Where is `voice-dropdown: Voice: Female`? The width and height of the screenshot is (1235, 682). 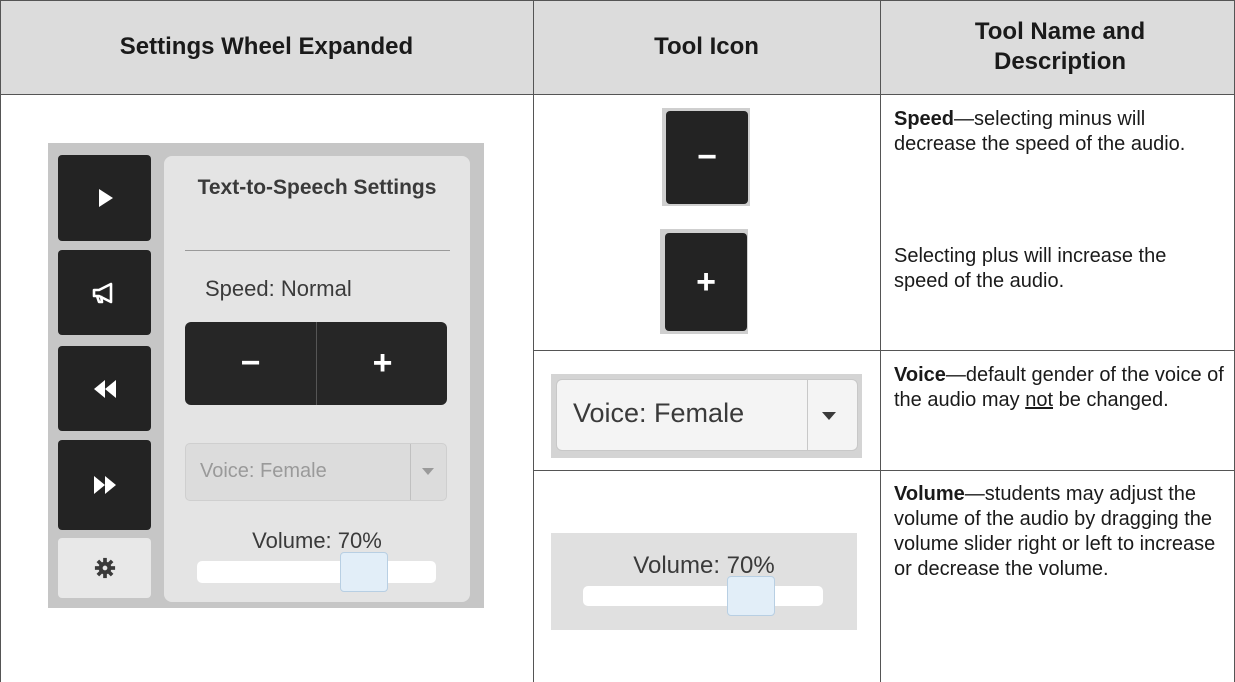 voice-dropdown: Voice: Female is located at coordinates (316, 472).